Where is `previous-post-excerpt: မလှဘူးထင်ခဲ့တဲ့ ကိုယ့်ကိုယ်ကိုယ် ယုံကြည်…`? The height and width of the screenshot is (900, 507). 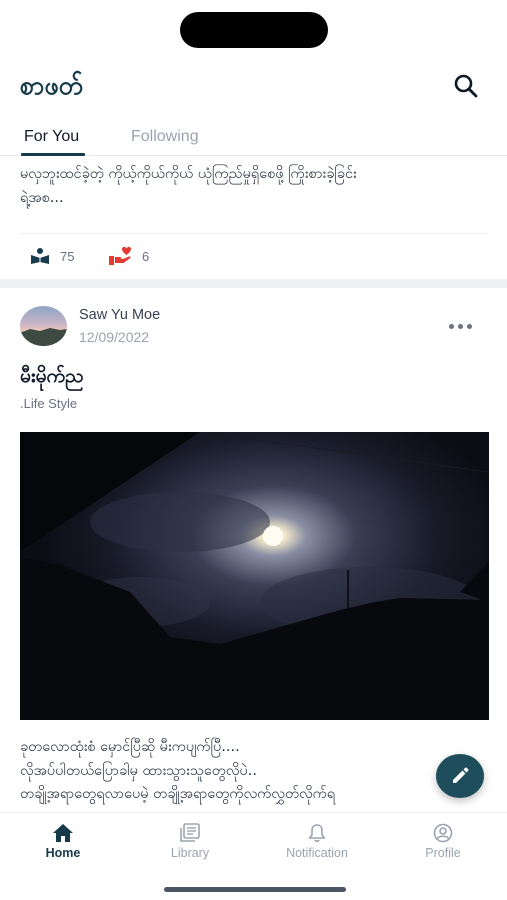
previous-post-excerpt: မလှဘူးထင်ခဲ့တဲ့ ကိုယ့်ကိုယ်ကိုယ် ယုံကြည်… is located at coordinates (255, 186).